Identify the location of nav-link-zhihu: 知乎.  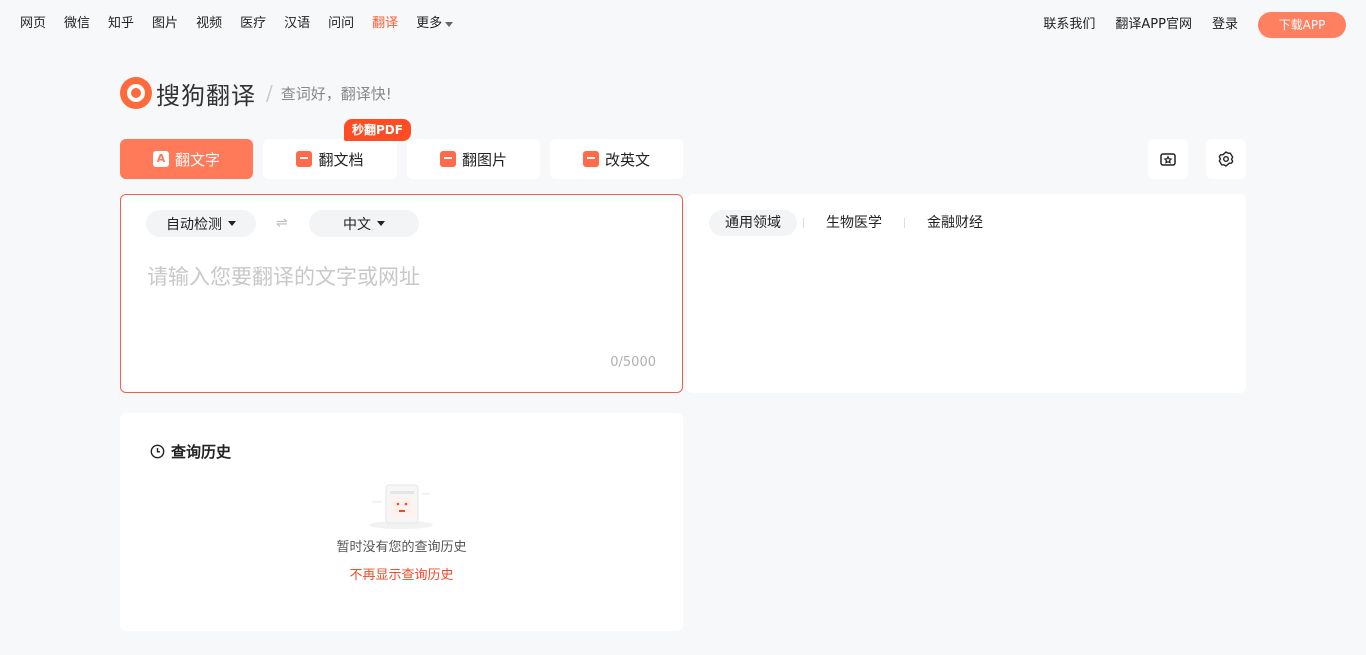
(121, 24).